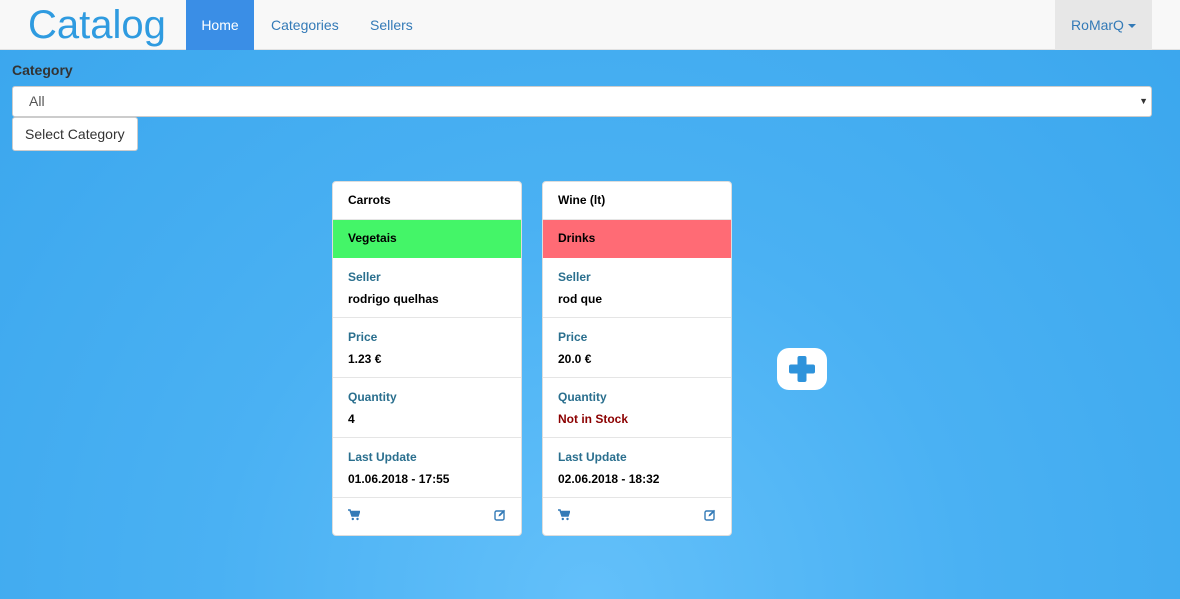 Image resolution: width=1180 pixels, height=599 pixels. I want to click on price-value: 1.23 €, so click(365, 359).